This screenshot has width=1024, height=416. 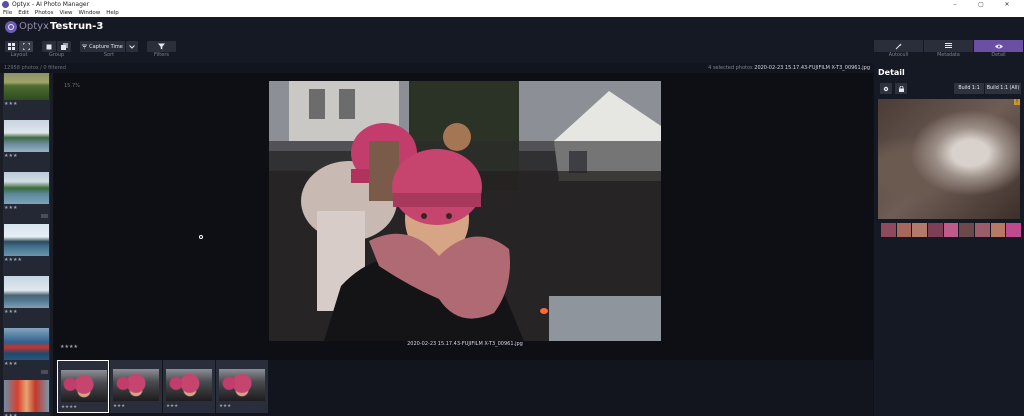 I want to click on chevron-down-icon, so click(x=132, y=46).